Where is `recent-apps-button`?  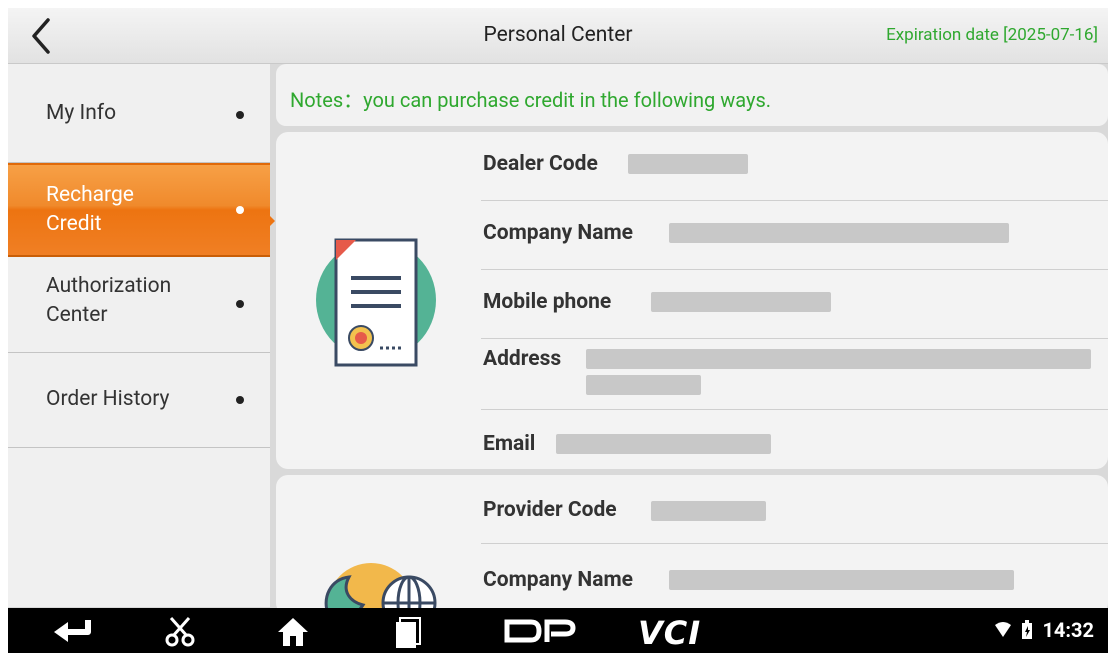 recent-apps-button is located at coordinates (408, 631).